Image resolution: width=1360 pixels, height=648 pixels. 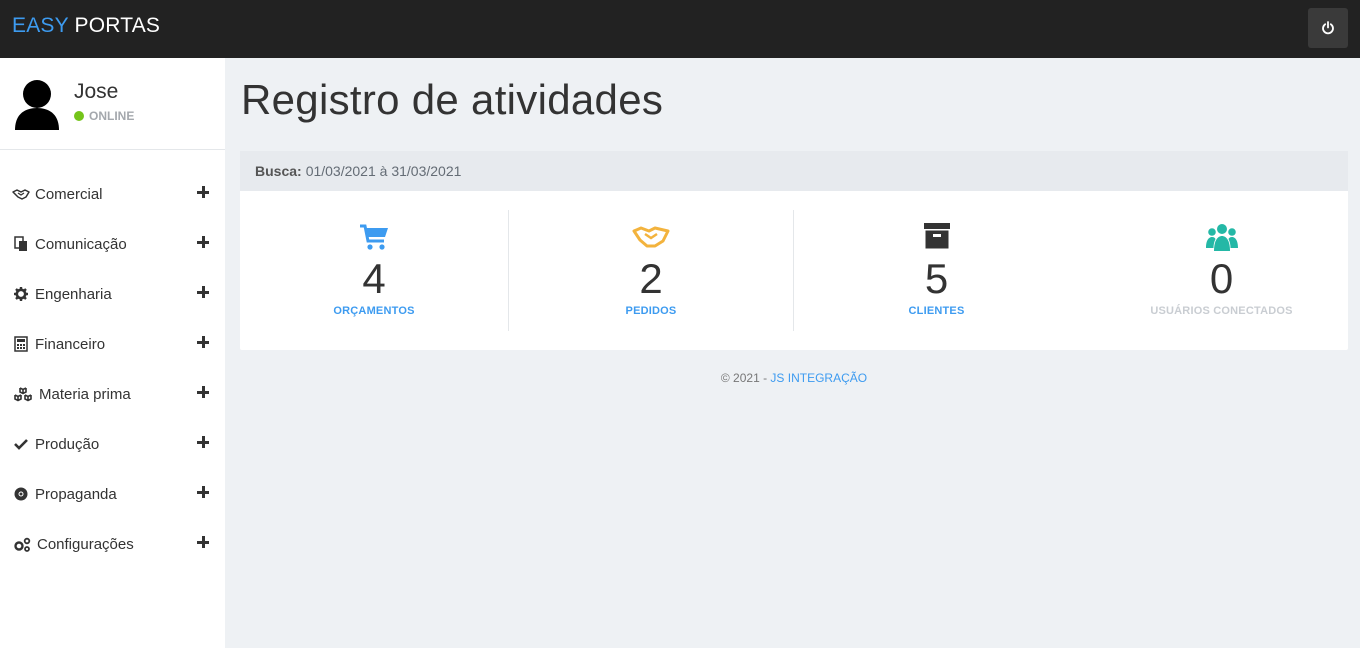 What do you see at coordinates (278, 171) in the screenshot?
I see `search-label: Busca:` at bounding box center [278, 171].